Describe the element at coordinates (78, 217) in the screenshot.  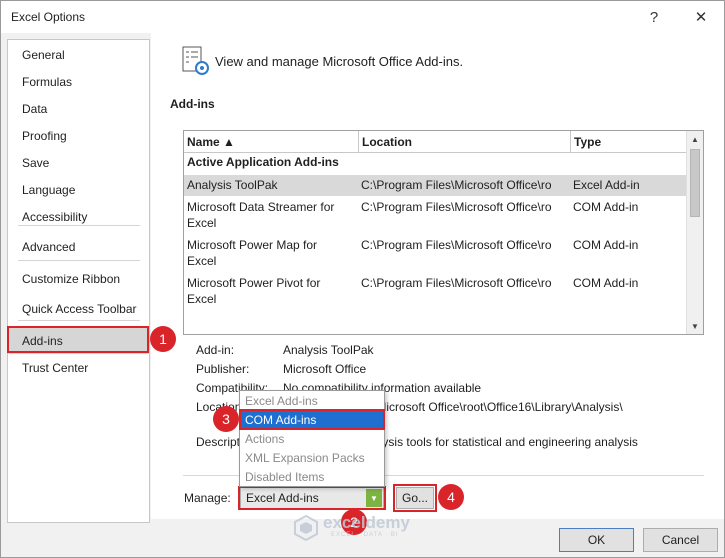
I see `sidebar-item-accessibility: Accessibility` at that location.